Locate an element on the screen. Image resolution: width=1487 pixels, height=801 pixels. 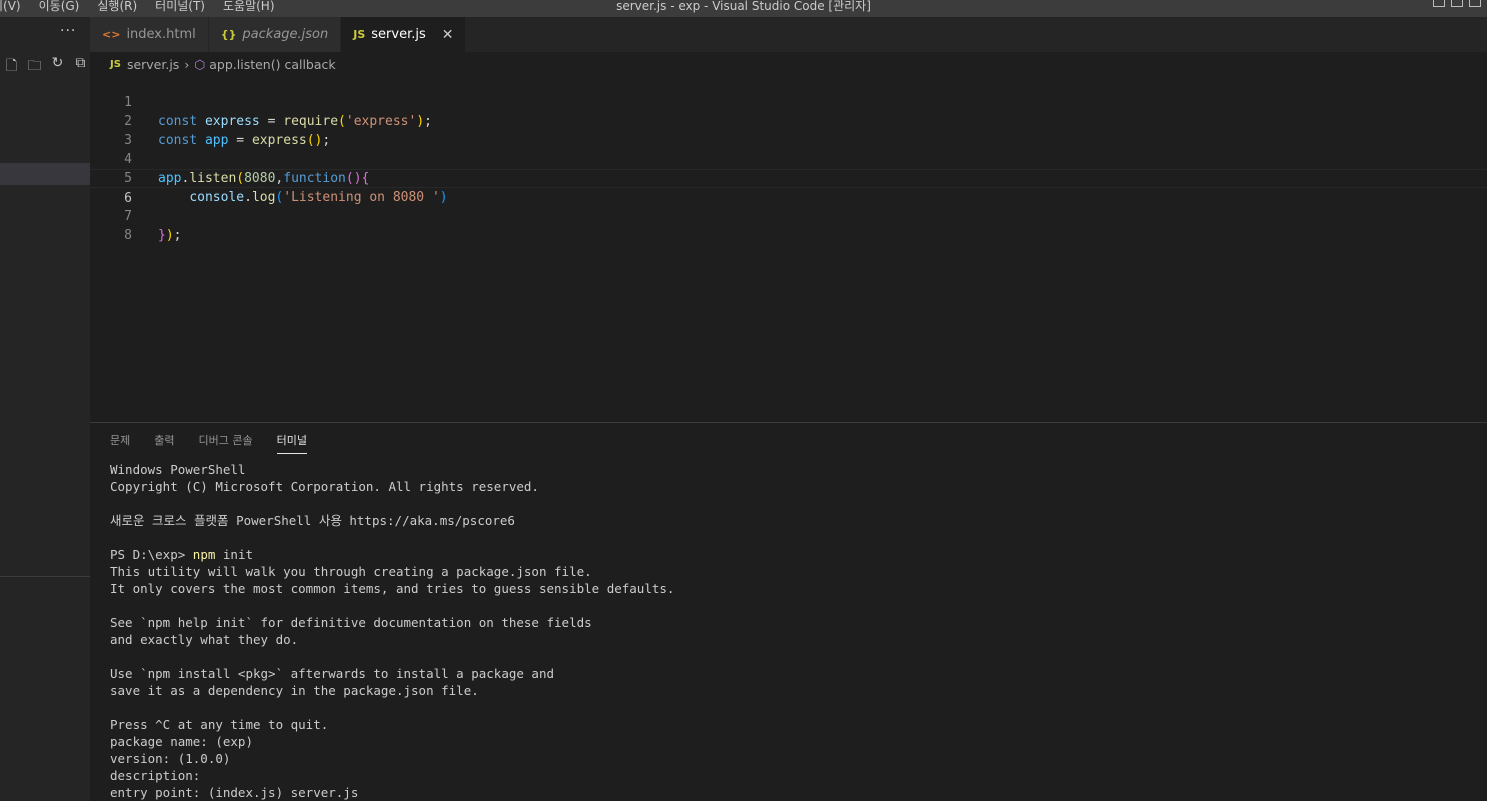
code-line: 8 is located at coordinates (788, 225).